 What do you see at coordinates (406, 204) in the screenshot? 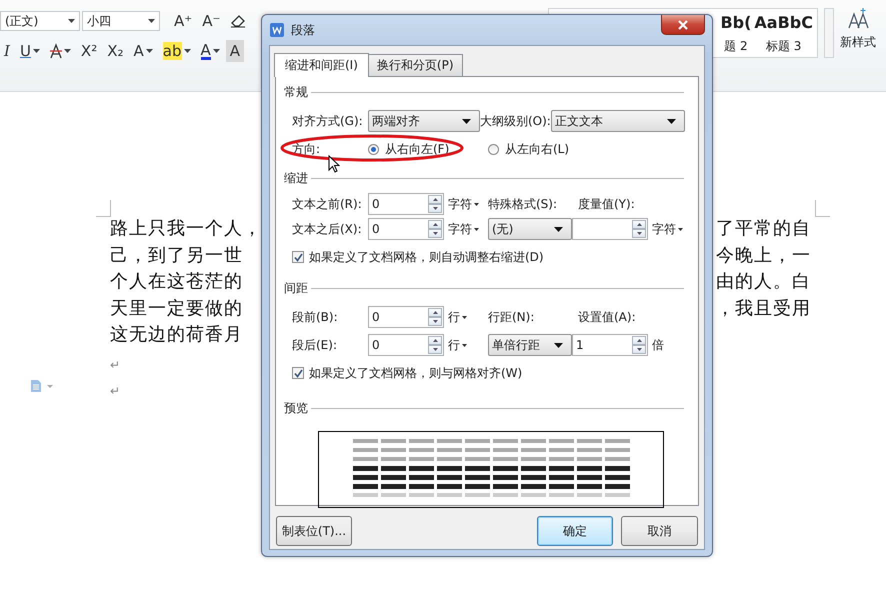
I see `indent-before-field: 0` at bounding box center [406, 204].